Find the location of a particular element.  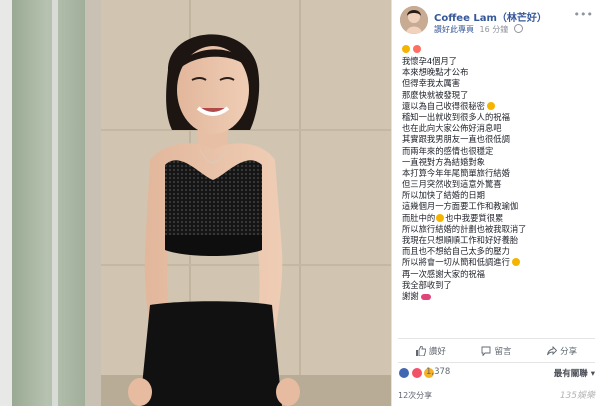

post-header: Coffee Lam（林芒好） 讚好此專頁 16 分鐘 ••• is located at coordinates (497, 23).